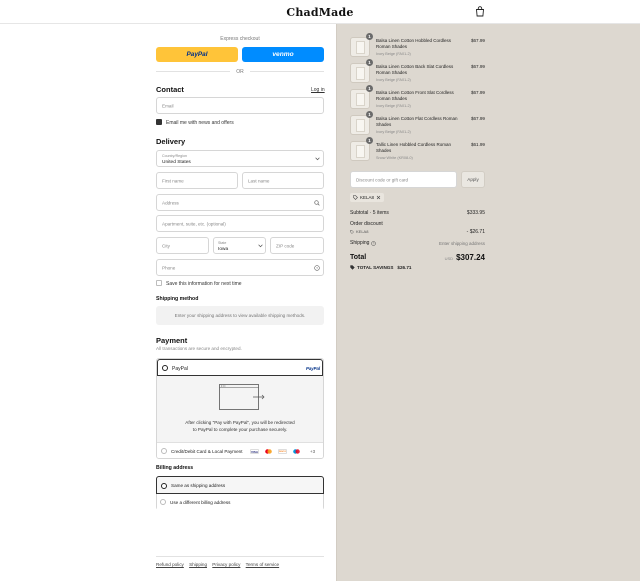 This screenshot has width=640, height=581. I want to click on discover-brand: DISCOVER, so click(282, 451).